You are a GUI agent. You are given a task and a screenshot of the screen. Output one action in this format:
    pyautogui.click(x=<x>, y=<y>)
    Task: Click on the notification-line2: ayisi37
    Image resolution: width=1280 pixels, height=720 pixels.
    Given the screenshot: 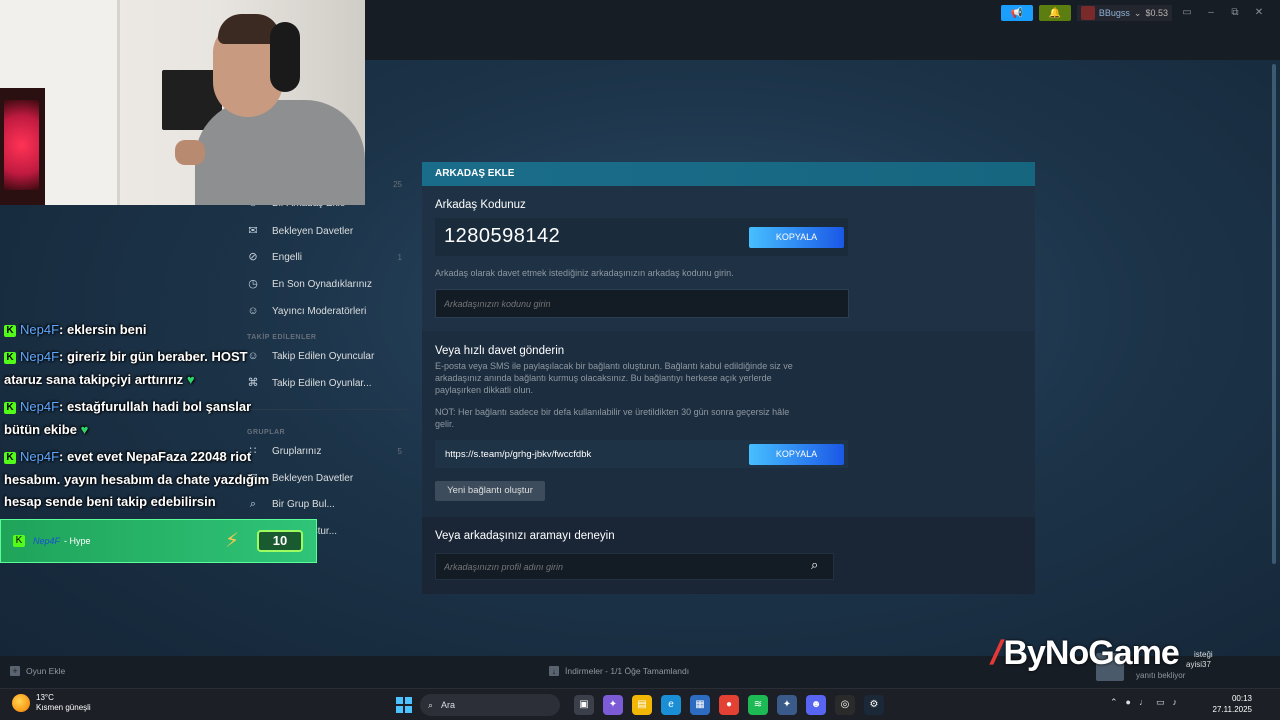 What is the action you would take?
    pyautogui.click(x=1198, y=664)
    